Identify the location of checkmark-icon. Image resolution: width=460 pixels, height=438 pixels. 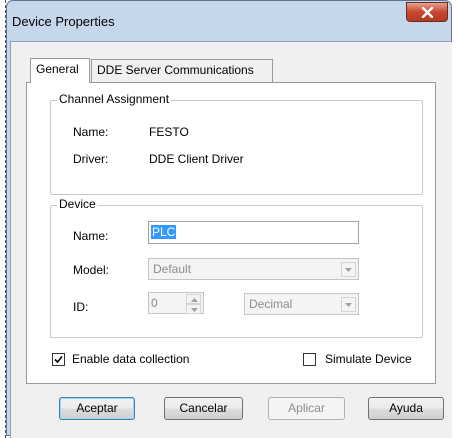
(58, 359).